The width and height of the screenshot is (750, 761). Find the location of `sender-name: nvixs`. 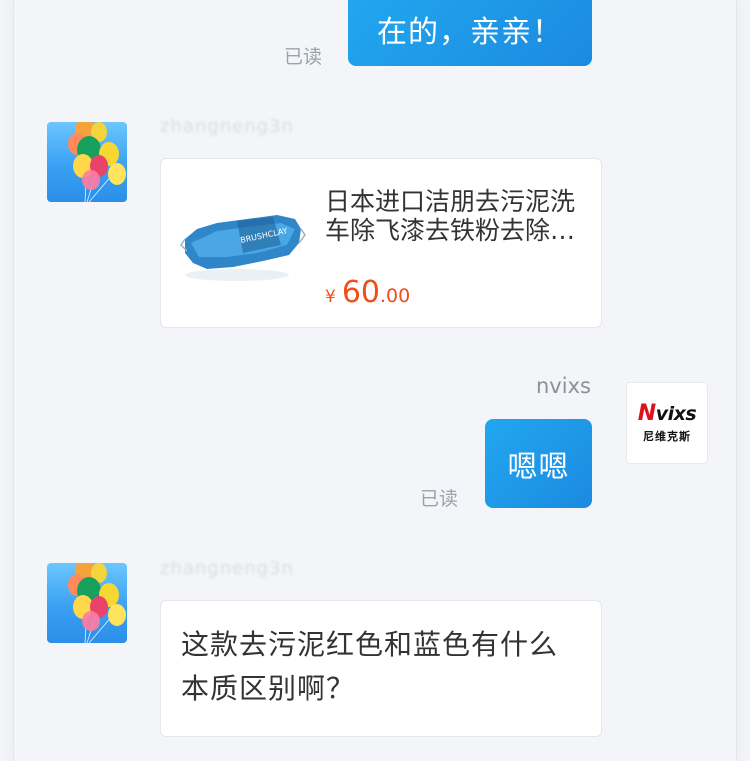

sender-name: nvixs is located at coordinates (563, 386).